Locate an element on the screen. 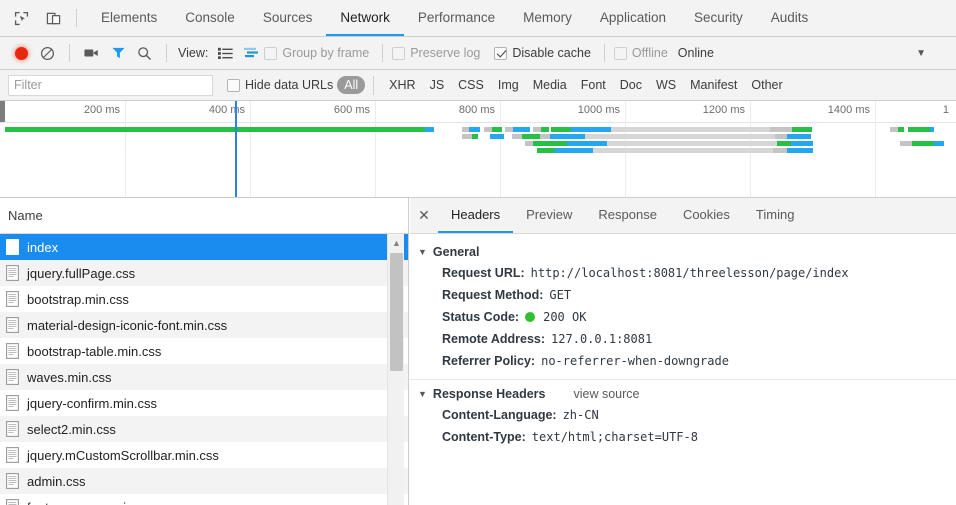  offline-label: Offline is located at coordinates (649, 53).